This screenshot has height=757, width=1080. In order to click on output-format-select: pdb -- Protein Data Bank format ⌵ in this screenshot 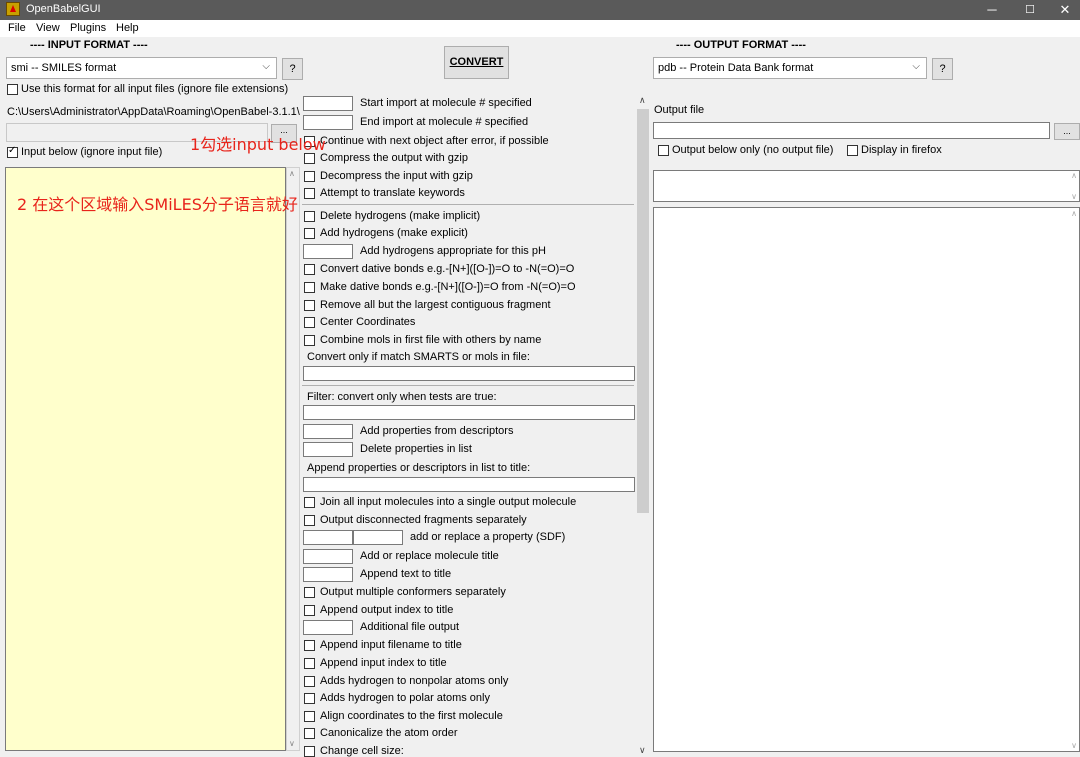, I will do `click(790, 68)`.